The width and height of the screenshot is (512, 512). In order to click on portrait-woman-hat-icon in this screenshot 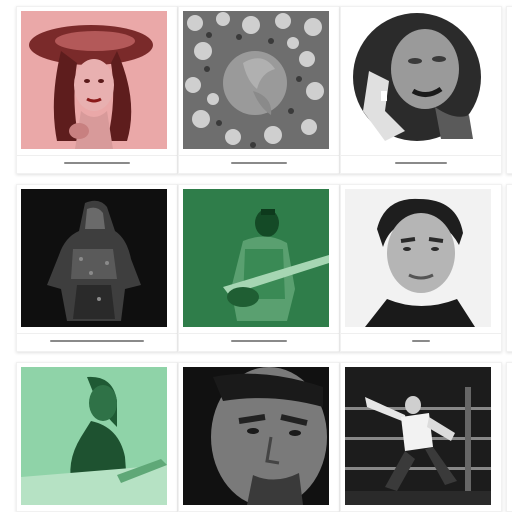, I will do `click(94, 80)`.